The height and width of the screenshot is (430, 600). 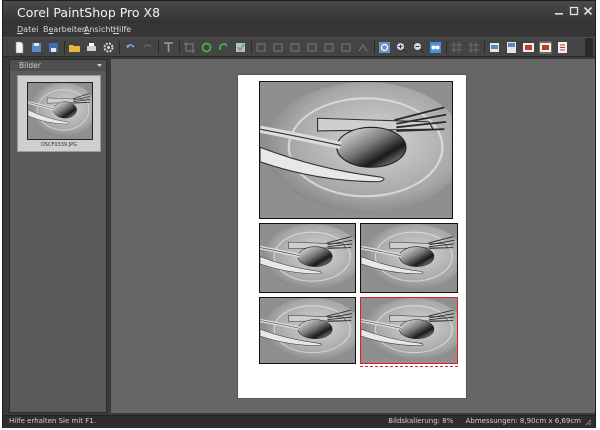 What do you see at coordinates (511, 47) in the screenshot?
I see `layout-icon` at bounding box center [511, 47].